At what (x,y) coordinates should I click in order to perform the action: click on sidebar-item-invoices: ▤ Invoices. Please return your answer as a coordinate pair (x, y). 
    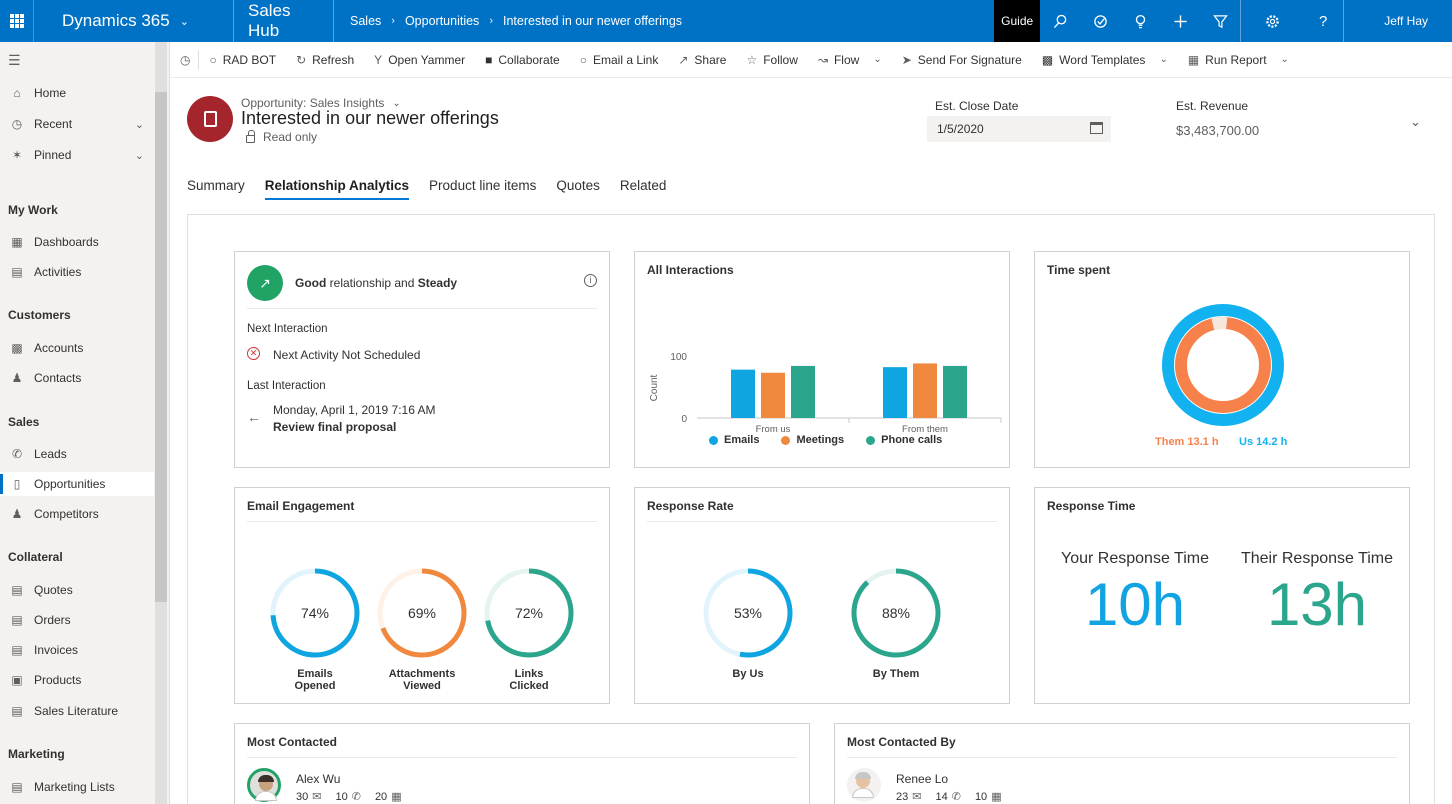
    Looking at the image, I should click on (77, 650).